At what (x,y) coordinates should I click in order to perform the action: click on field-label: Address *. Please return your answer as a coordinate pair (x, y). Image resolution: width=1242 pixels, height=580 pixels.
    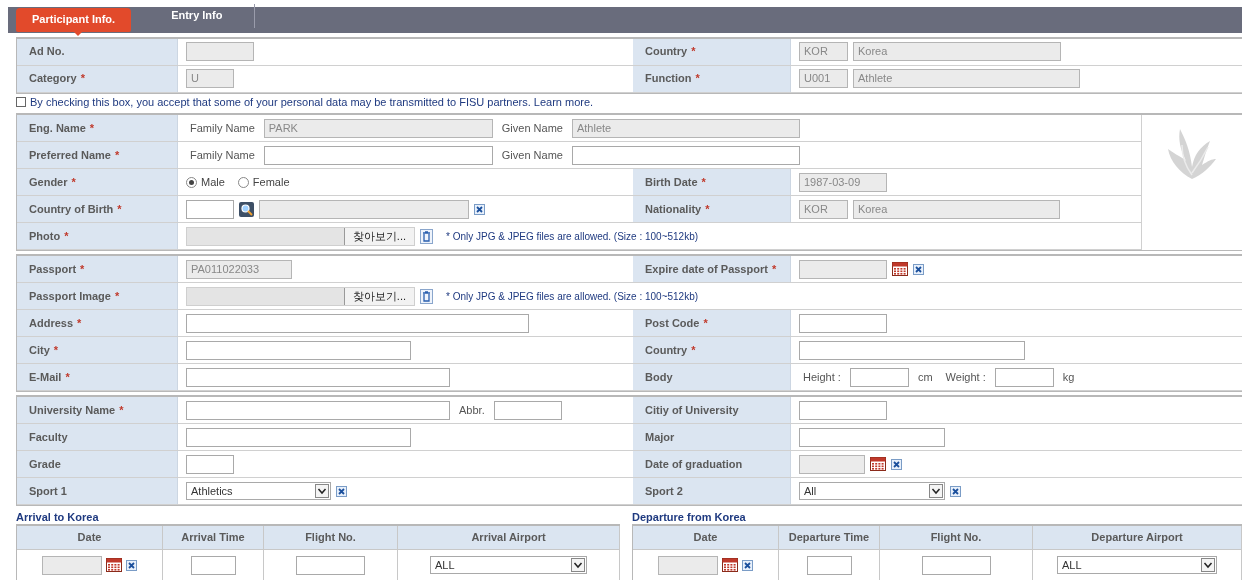
    Looking at the image, I should click on (55, 323).